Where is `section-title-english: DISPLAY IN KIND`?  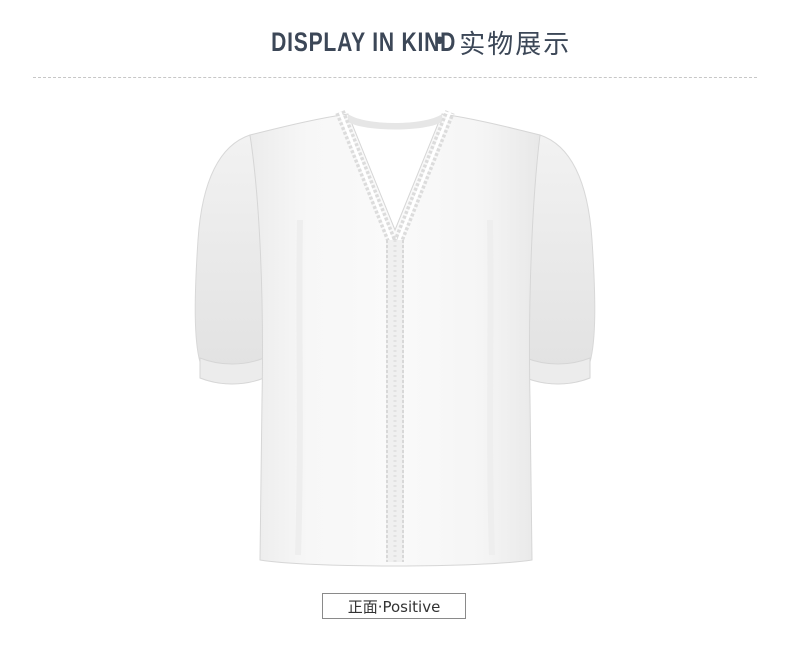 section-title-english: DISPLAY IN KIND is located at coordinates (363, 41).